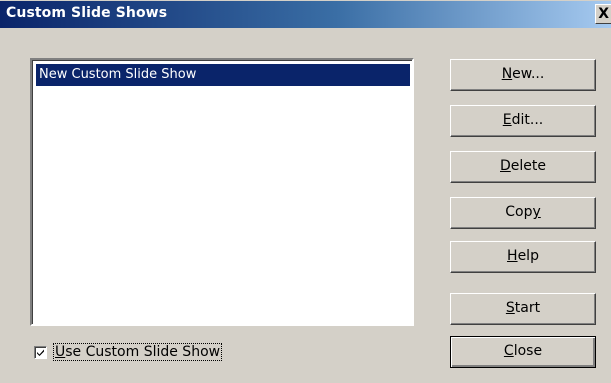 This screenshot has height=383, width=611. What do you see at coordinates (508, 351) in the screenshot?
I see `close-button-mnemonic: C` at bounding box center [508, 351].